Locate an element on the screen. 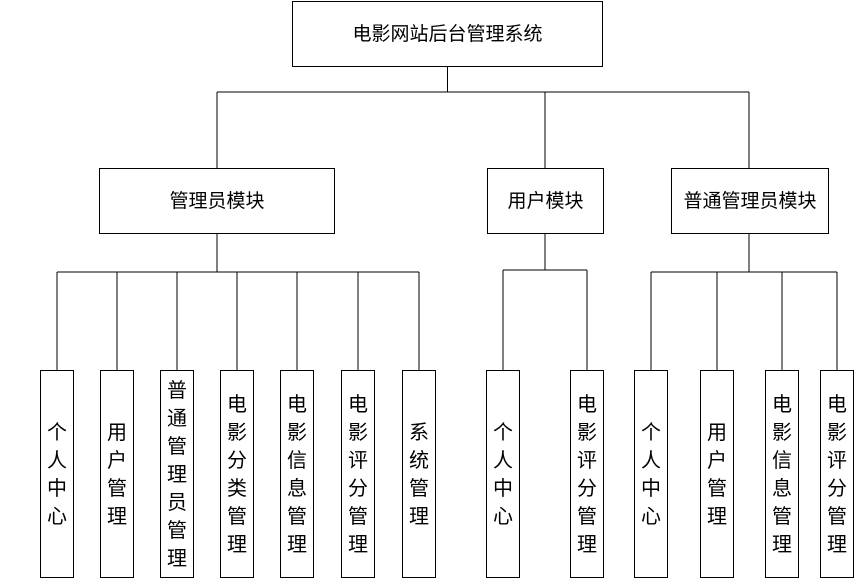 This screenshot has width=864, height=588. leaf-normal-admin-user-management: 用户管理 is located at coordinates (717, 474).